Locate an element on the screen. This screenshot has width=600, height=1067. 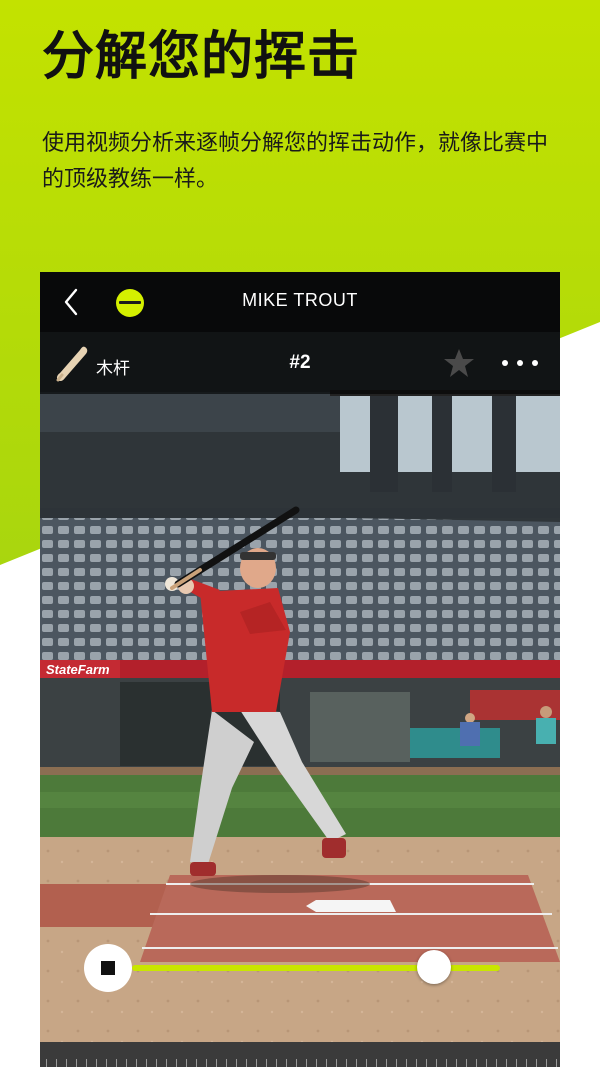
bat-type-label: 木杆 is located at coordinates (113, 369).